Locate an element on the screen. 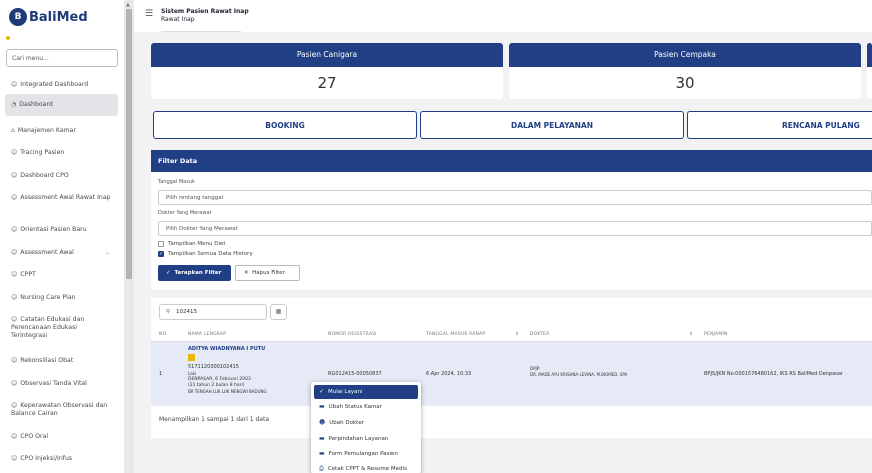 This screenshot has width=872, height=473. close-icon: ✕ is located at coordinates (246, 273).